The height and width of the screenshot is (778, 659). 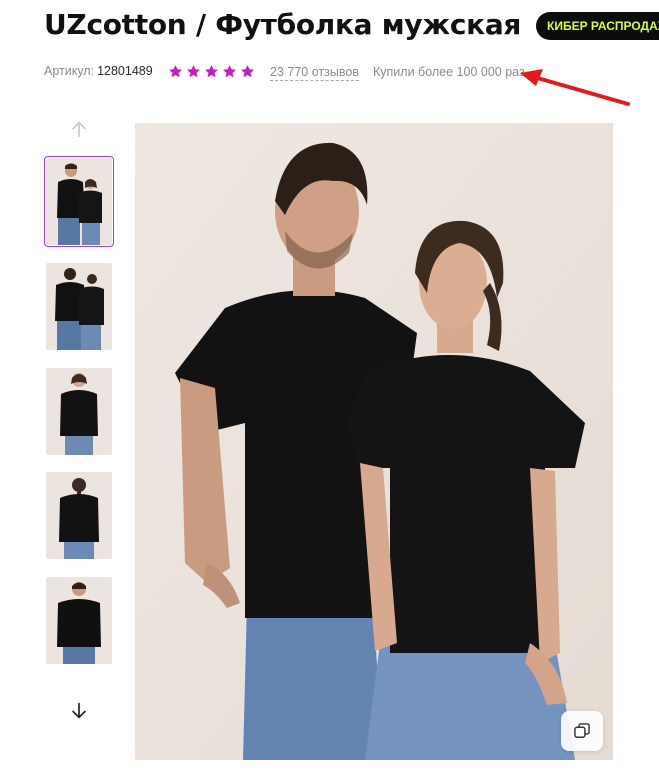 What do you see at coordinates (283, 24) in the screenshot?
I see `product-title: UZcotton / Футболка мужская` at bounding box center [283, 24].